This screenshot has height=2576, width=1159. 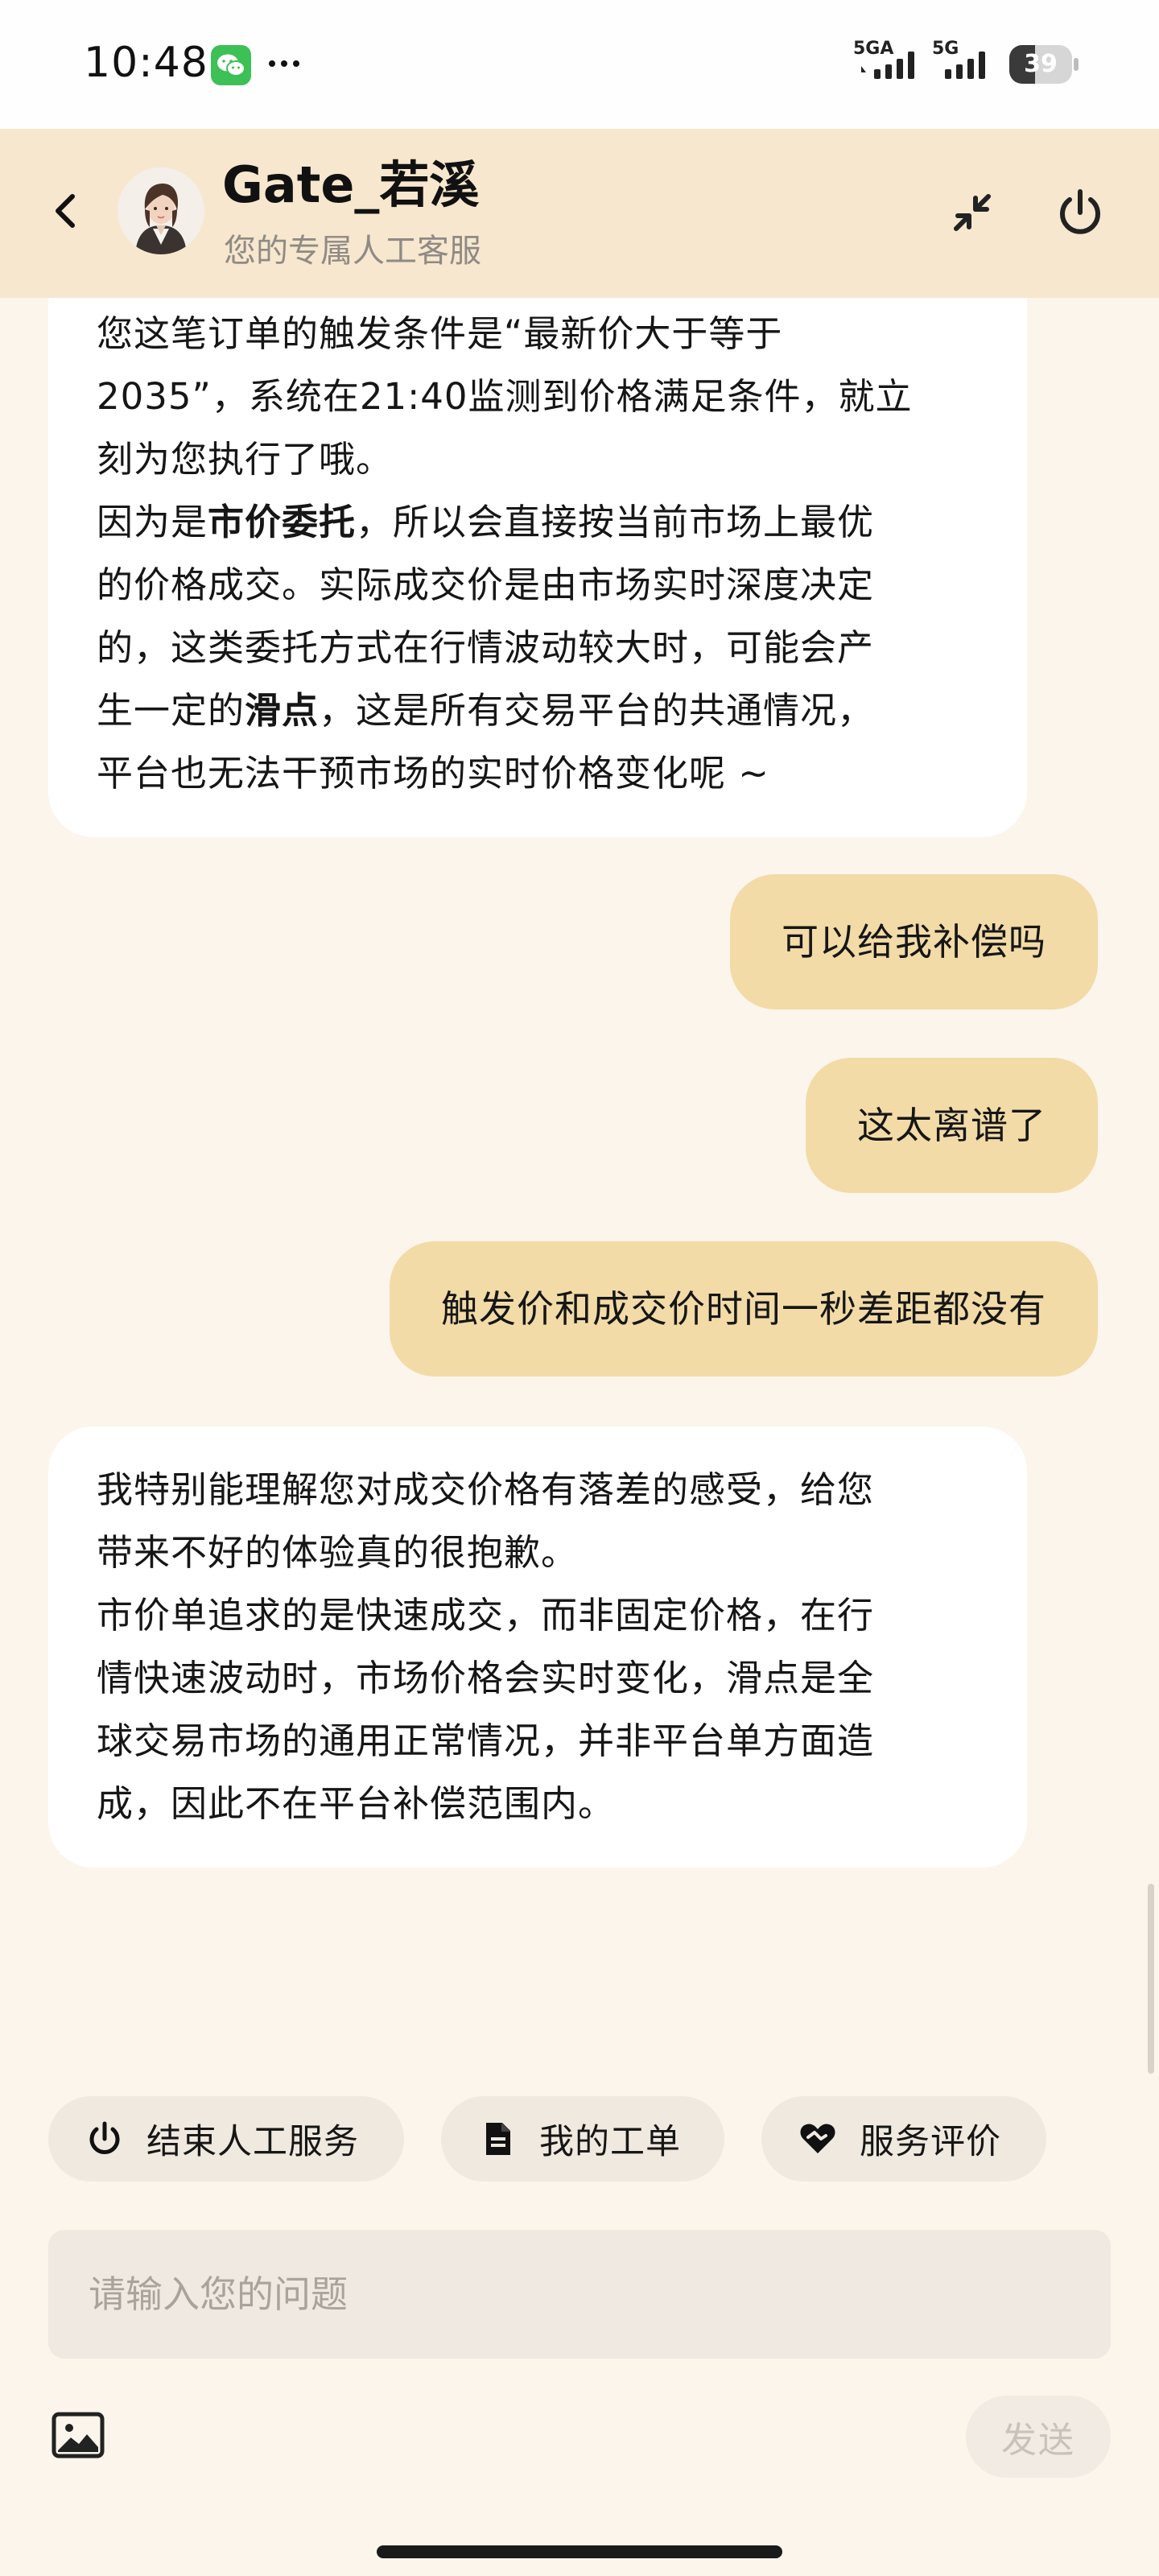 I want to click on end-session-button, so click(x=1080, y=212).